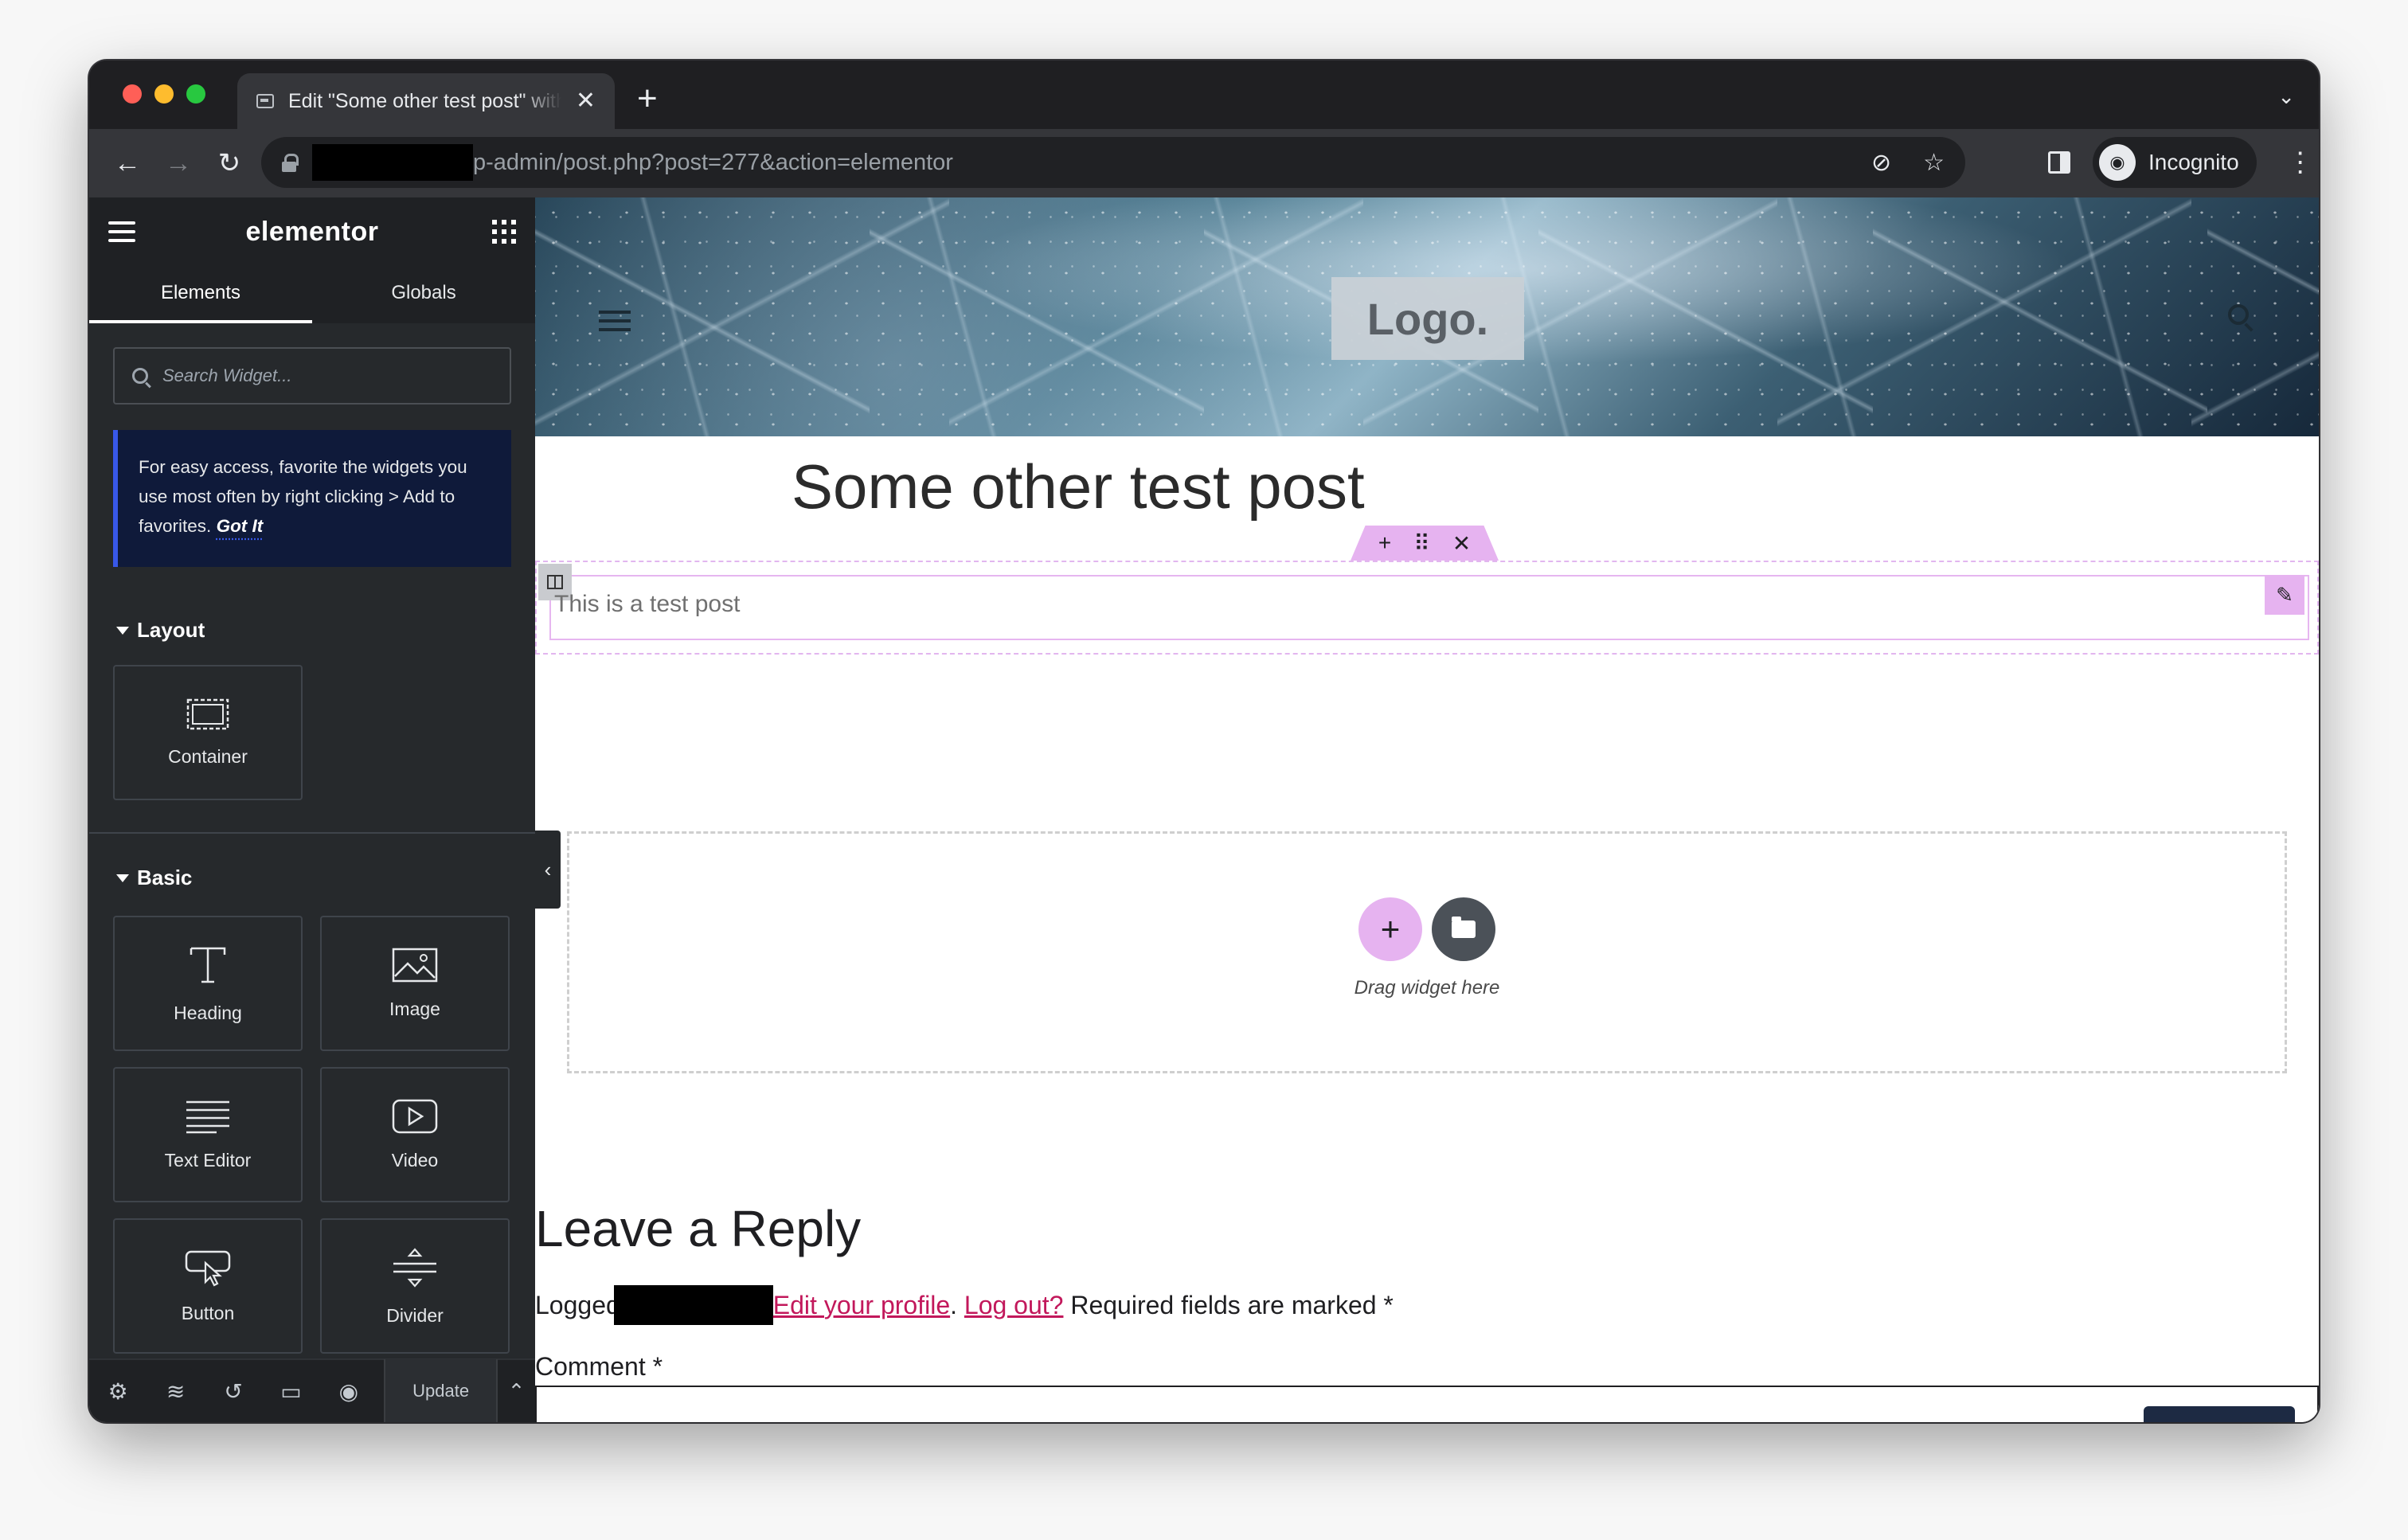 The width and height of the screenshot is (2408, 1540). I want to click on basic-section-title: Basic, so click(165, 877).